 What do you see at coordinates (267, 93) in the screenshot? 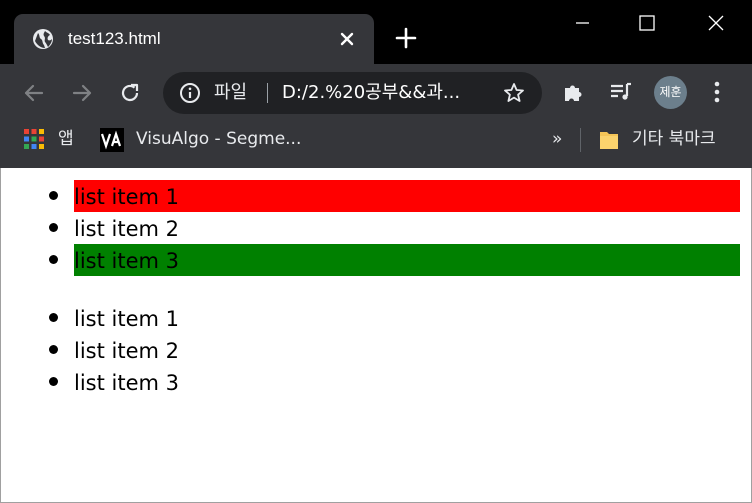
I see `address-divider` at bounding box center [267, 93].